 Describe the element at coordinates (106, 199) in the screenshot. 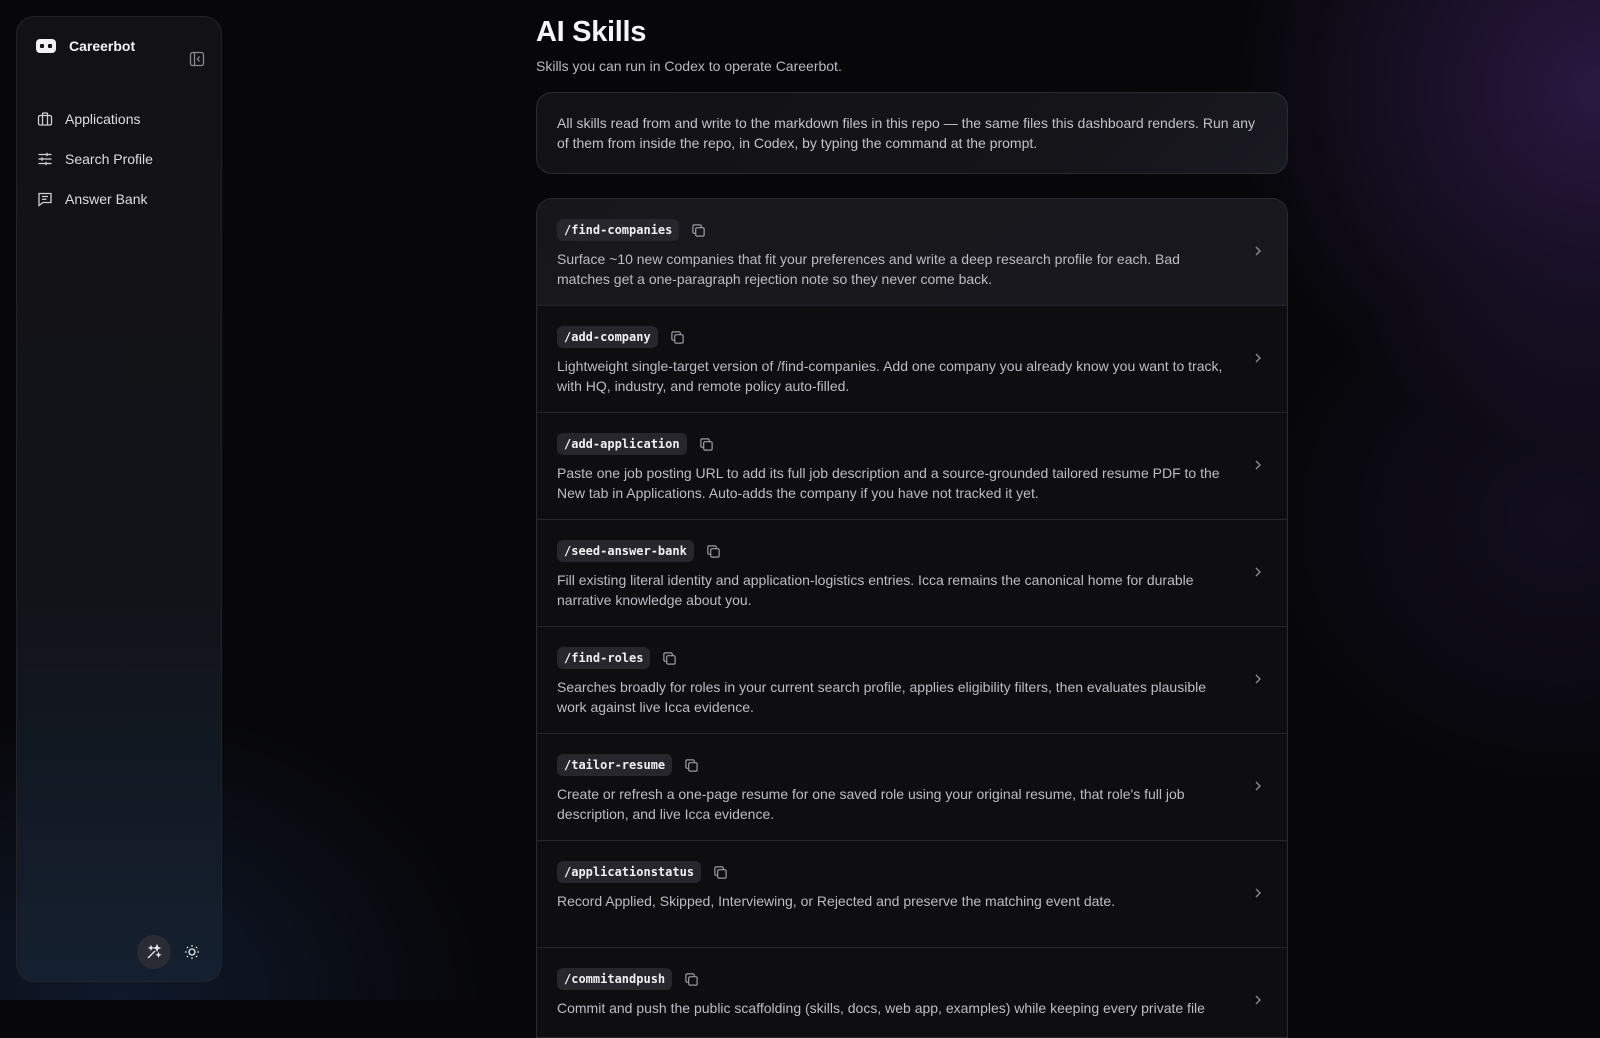

I see `sidebar-item-label: Answer Bank` at that location.